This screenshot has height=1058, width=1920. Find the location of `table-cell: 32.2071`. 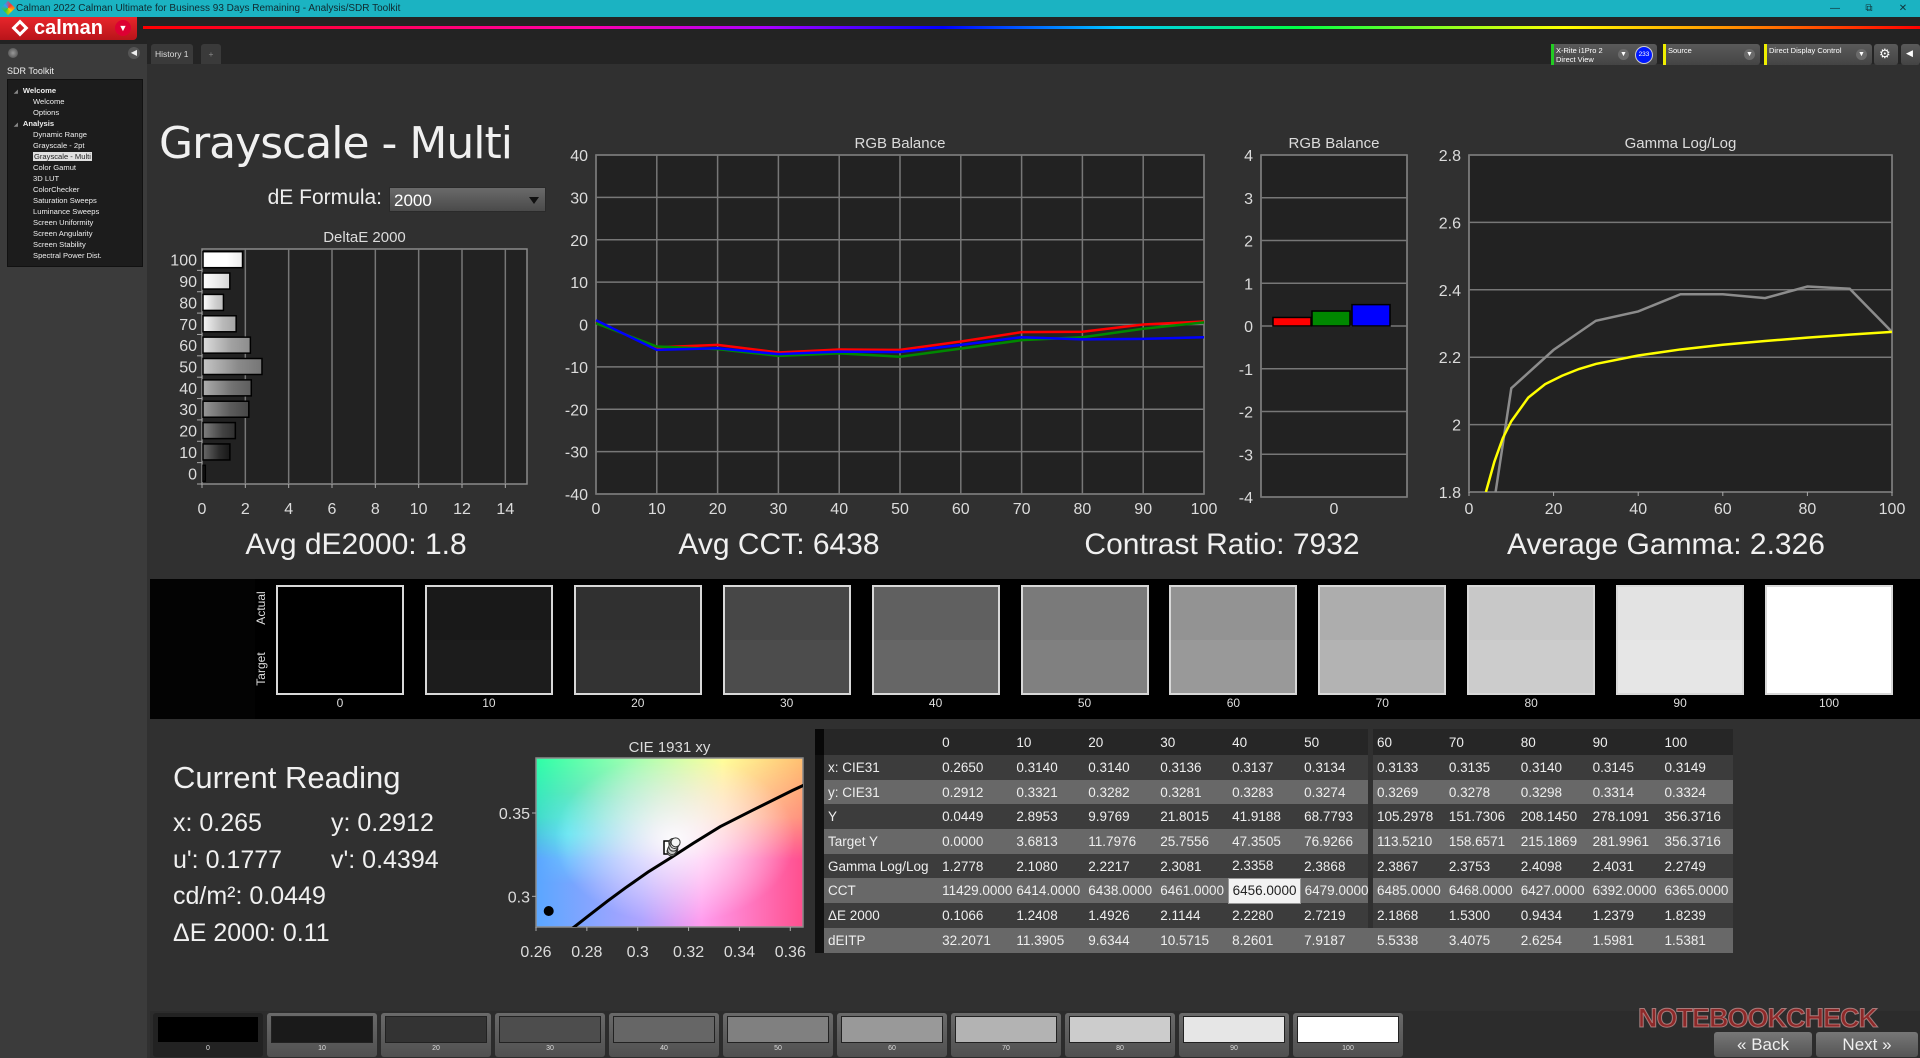

table-cell: 32.2071 is located at coordinates (975, 940).